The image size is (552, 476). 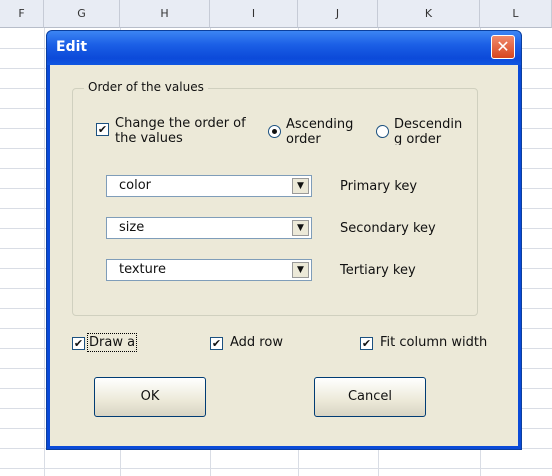 I want to click on tertiary-key-label: Tertiary key, so click(x=378, y=270).